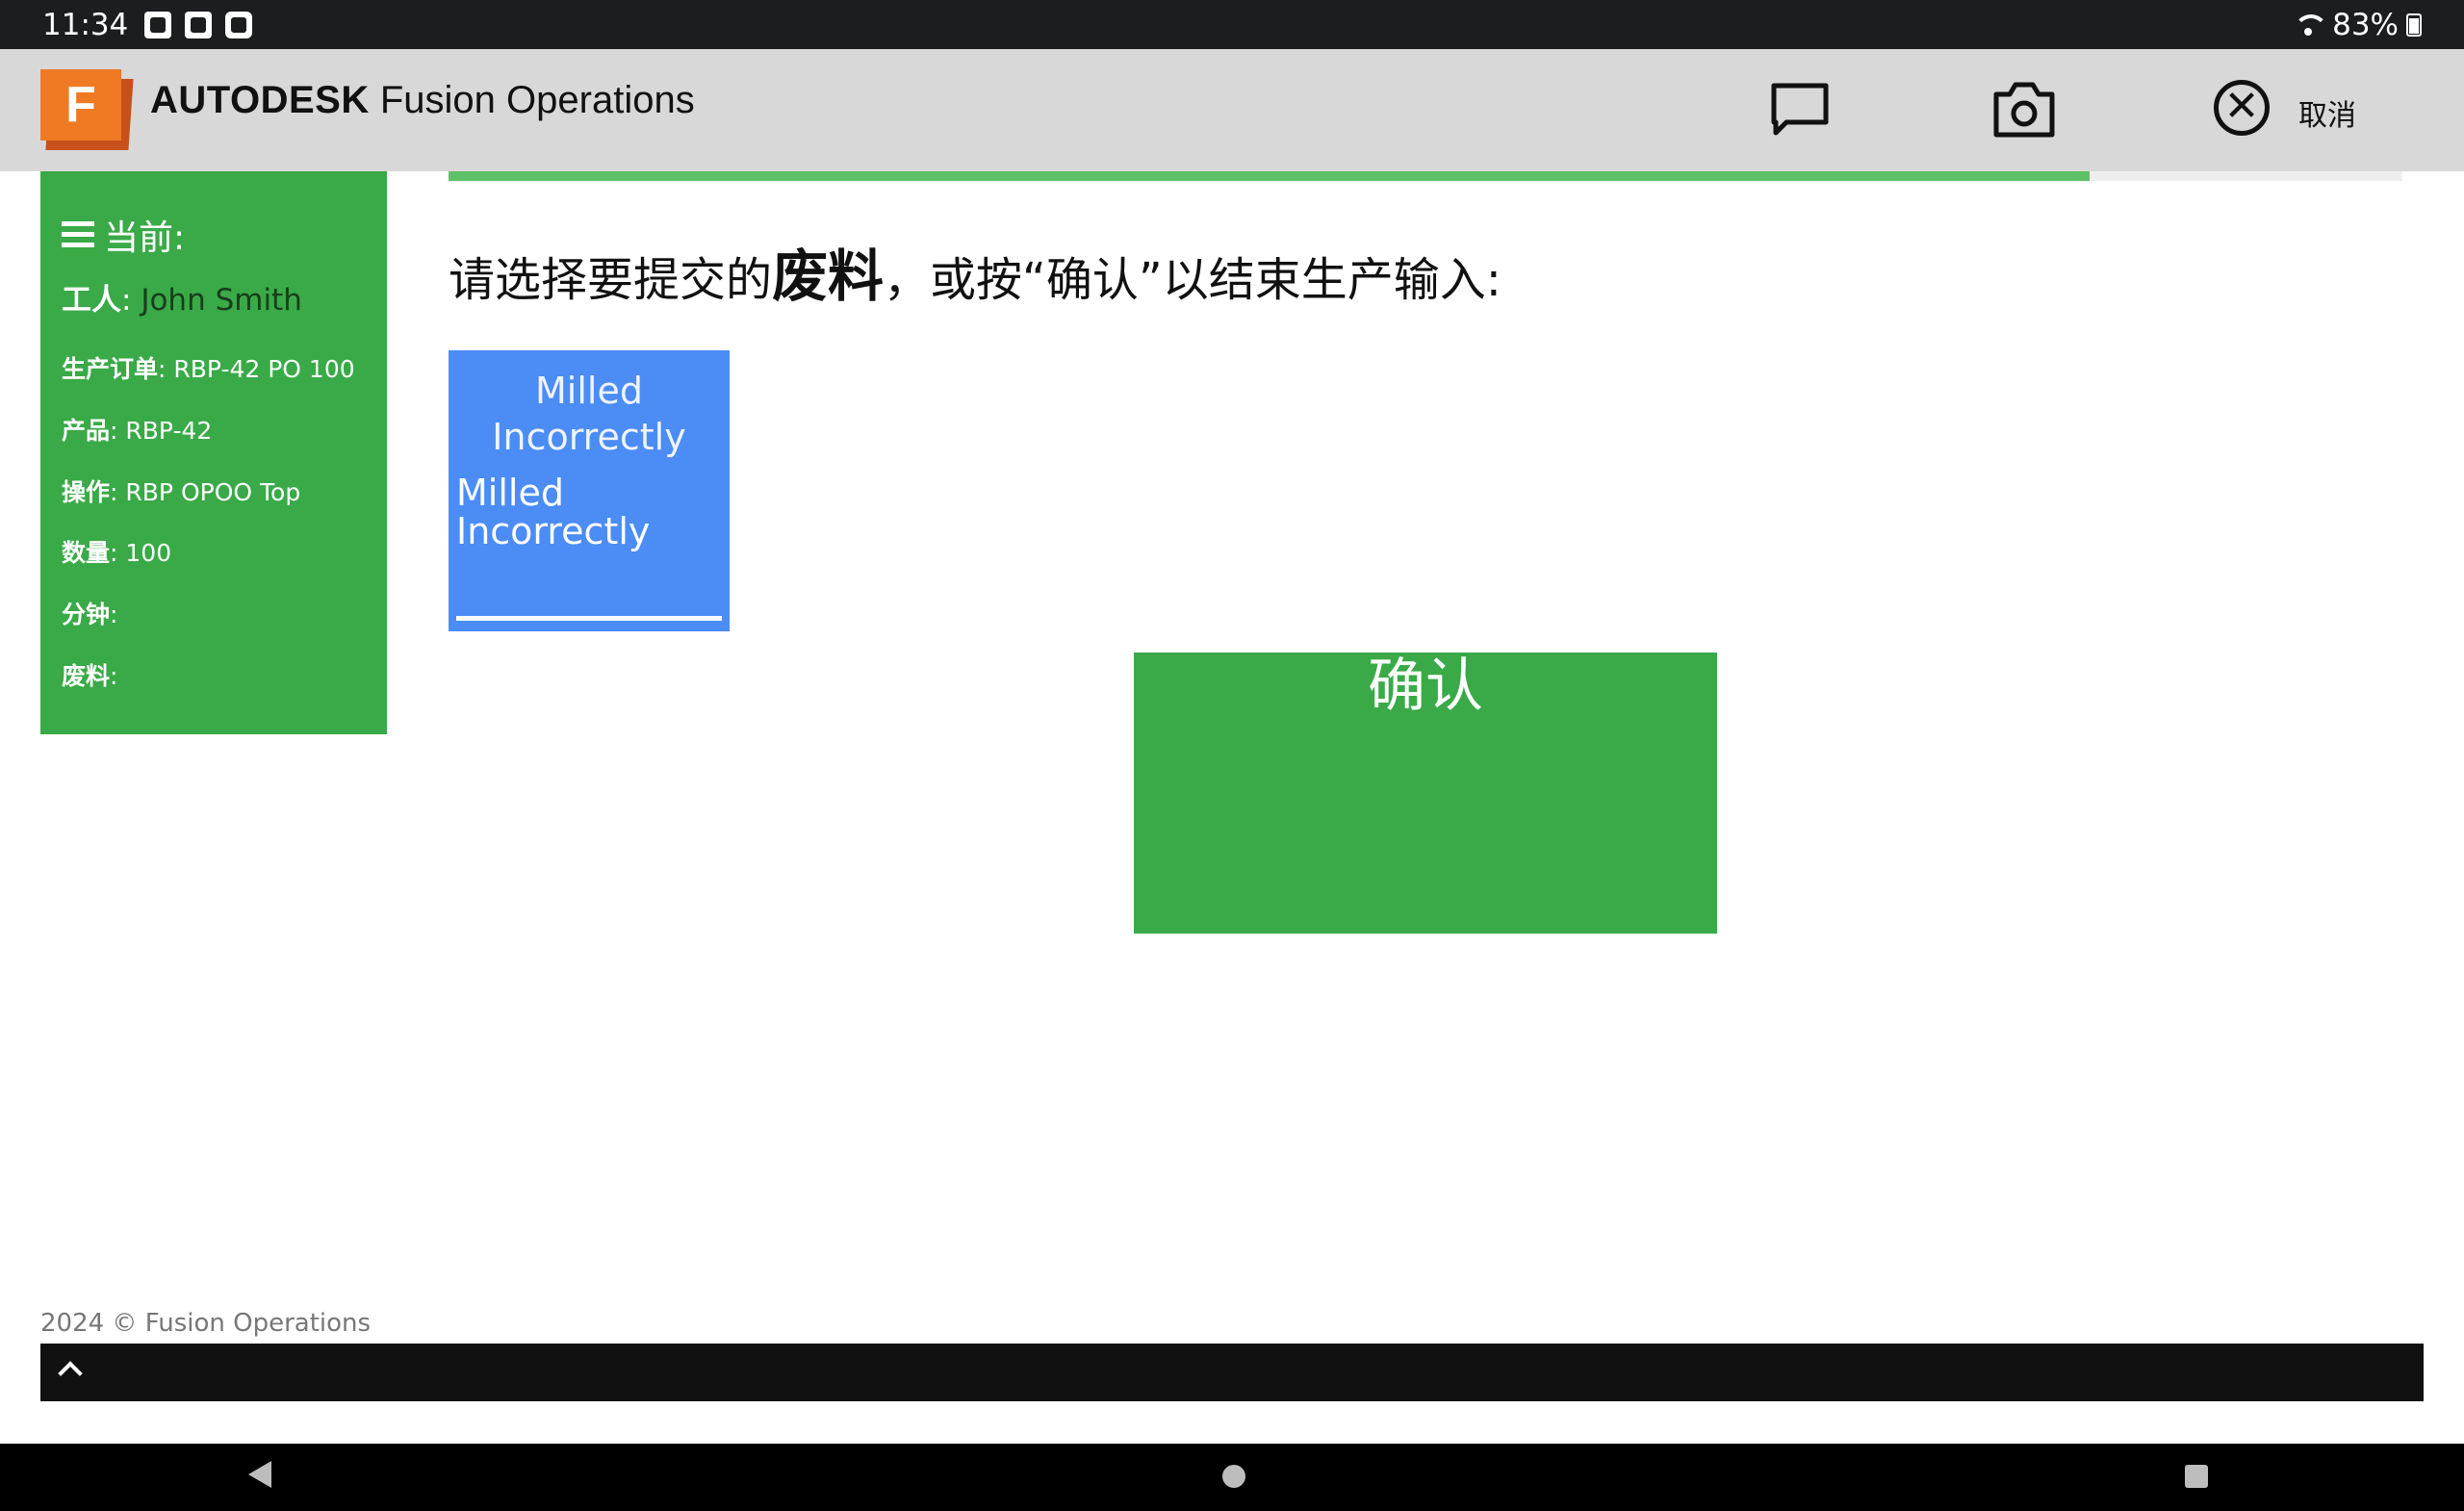 Image resolution: width=2464 pixels, height=1511 pixels. What do you see at coordinates (260, 100) in the screenshot?
I see `brand-autodesk: AUTODESK` at bounding box center [260, 100].